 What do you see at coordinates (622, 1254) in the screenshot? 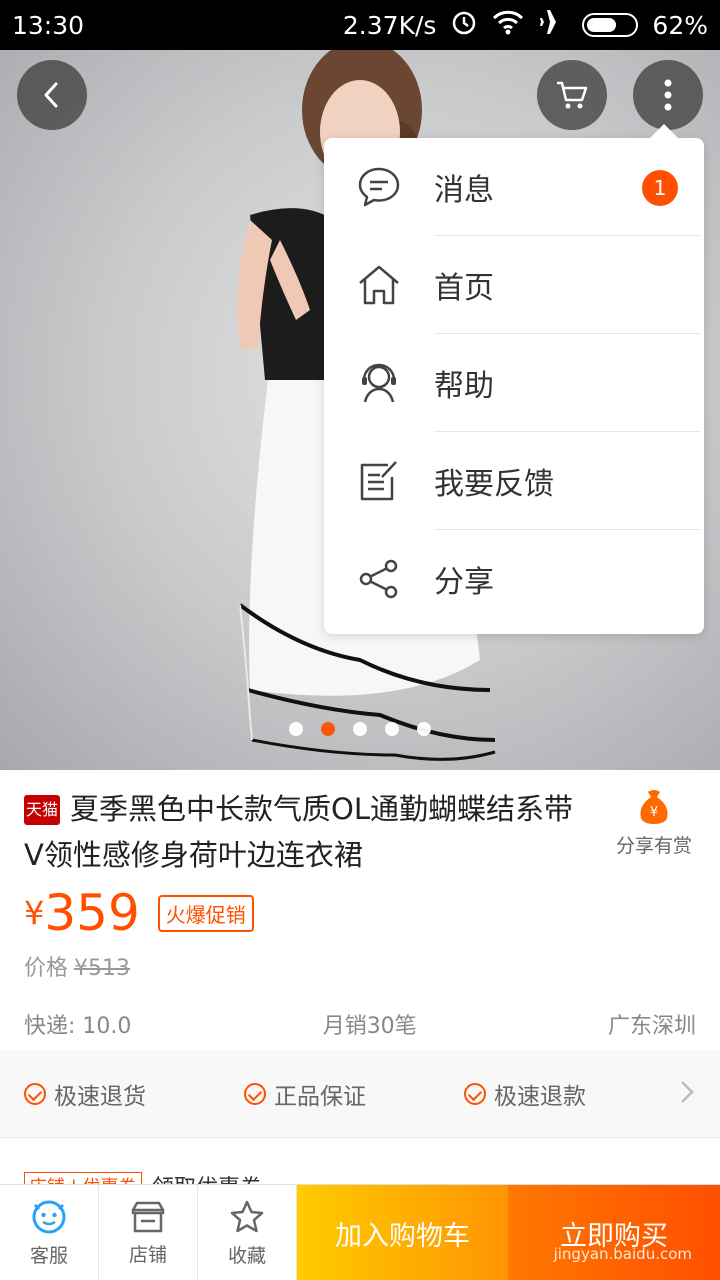
I see `watermark: jingyan.baidu.com` at bounding box center [622, 1254].